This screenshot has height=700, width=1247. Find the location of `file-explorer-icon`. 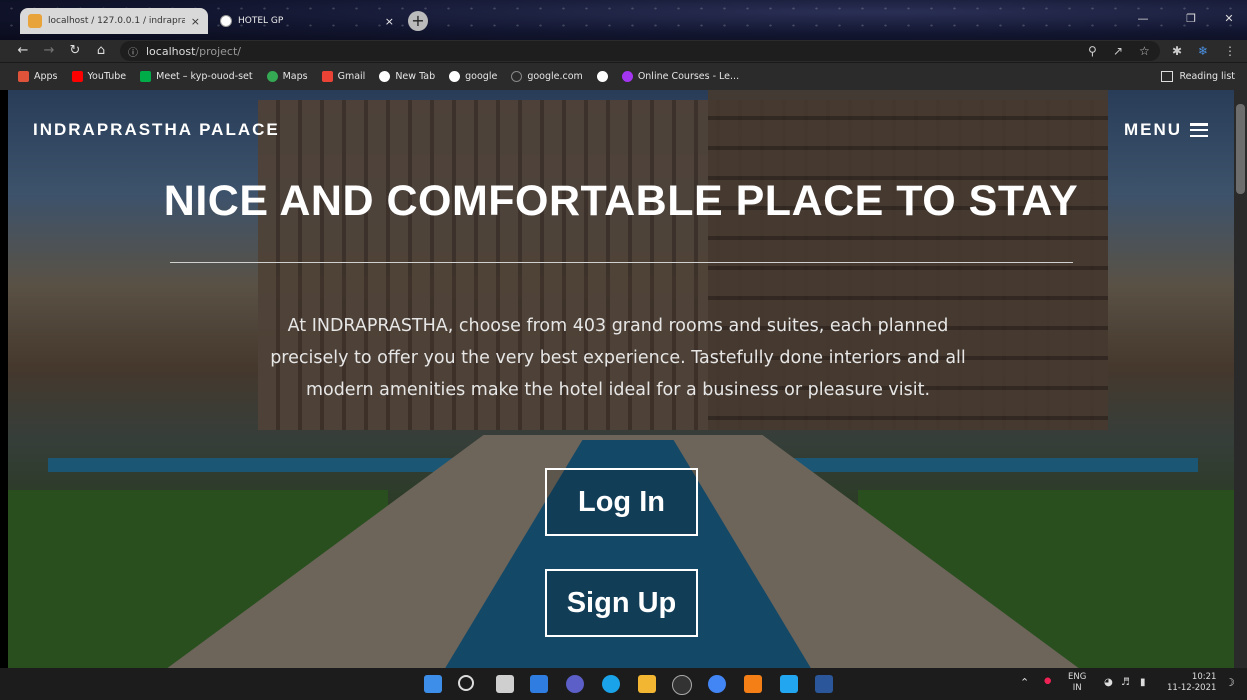

file-explorer-icon is located at coordinates (647, 684).